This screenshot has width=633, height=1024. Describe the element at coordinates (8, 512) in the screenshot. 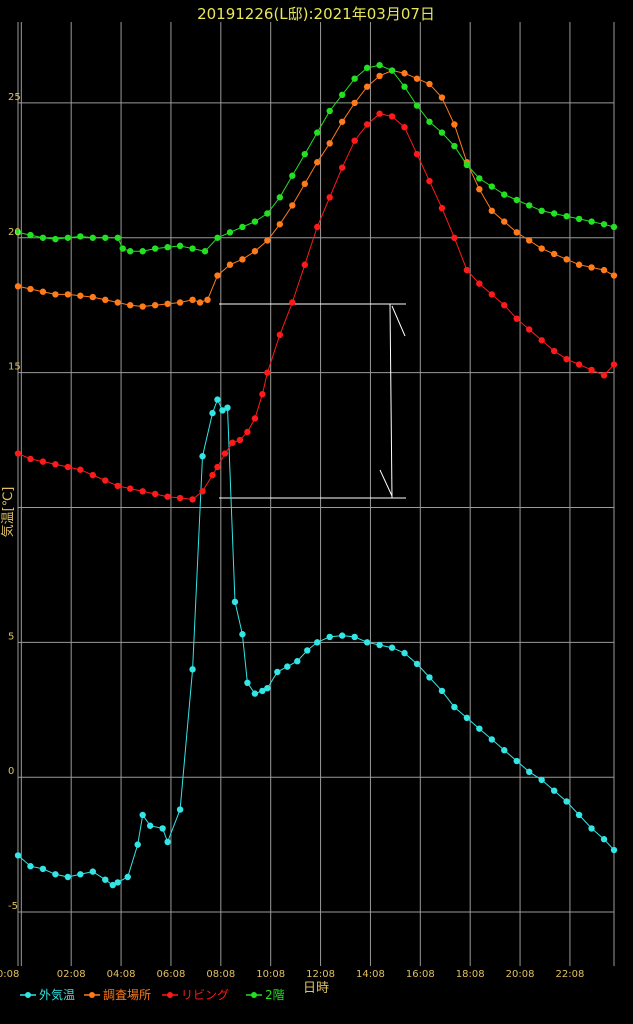

I see `y-axis-label: 気温[℃]` at that location.